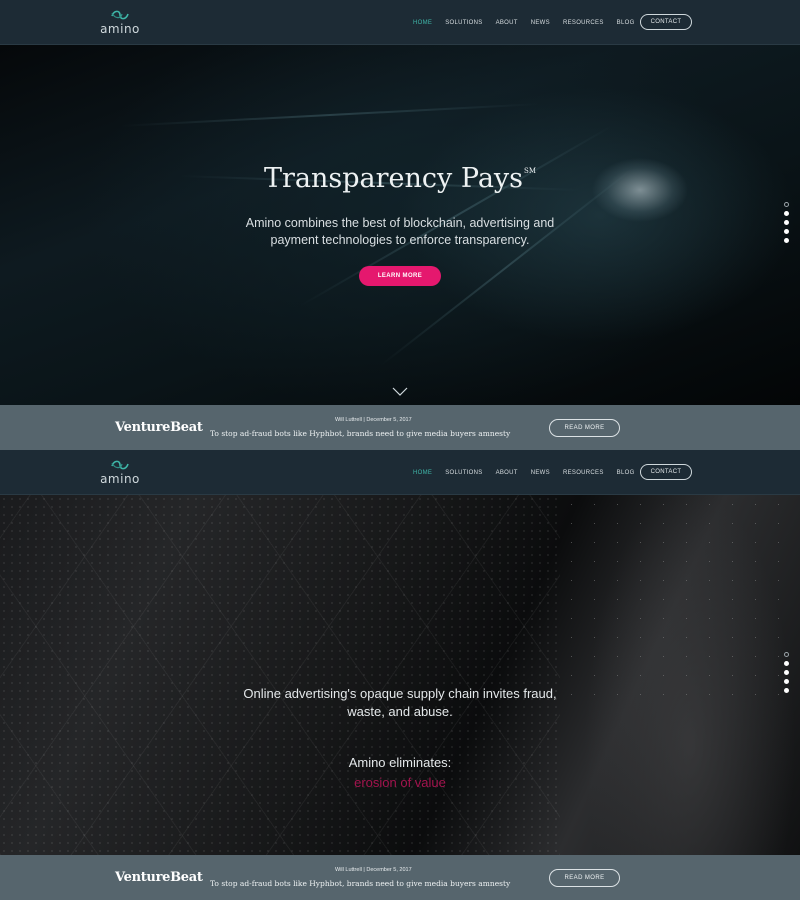 The image size is (800, 900). I want to click on service-mark: SM, so click(530, 171).